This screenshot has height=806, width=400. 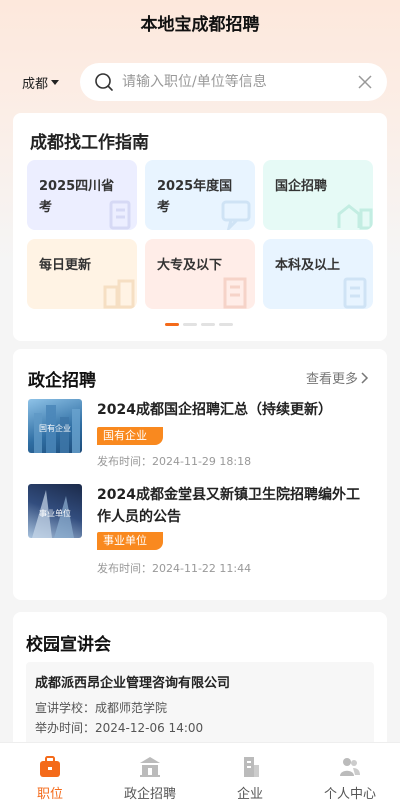 I want to click on page-title: 本地宝成都招聘, so click(x=200, y=24).